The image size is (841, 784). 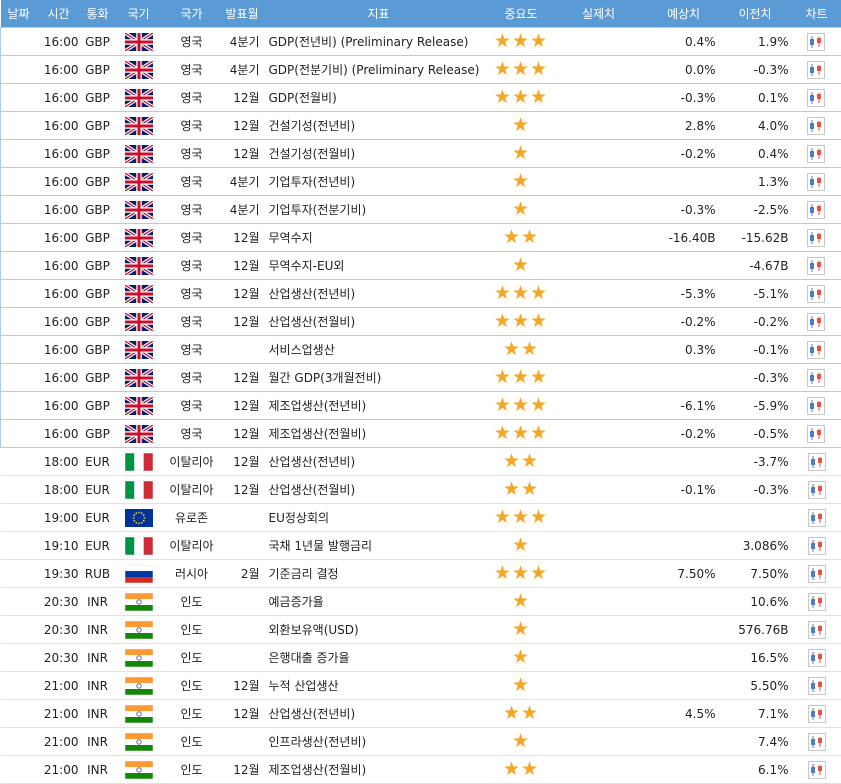 What do you see at coordinates (98, 14) in the screenshot?
I see `header-currency: 통화` at bounding box center [98, 14].